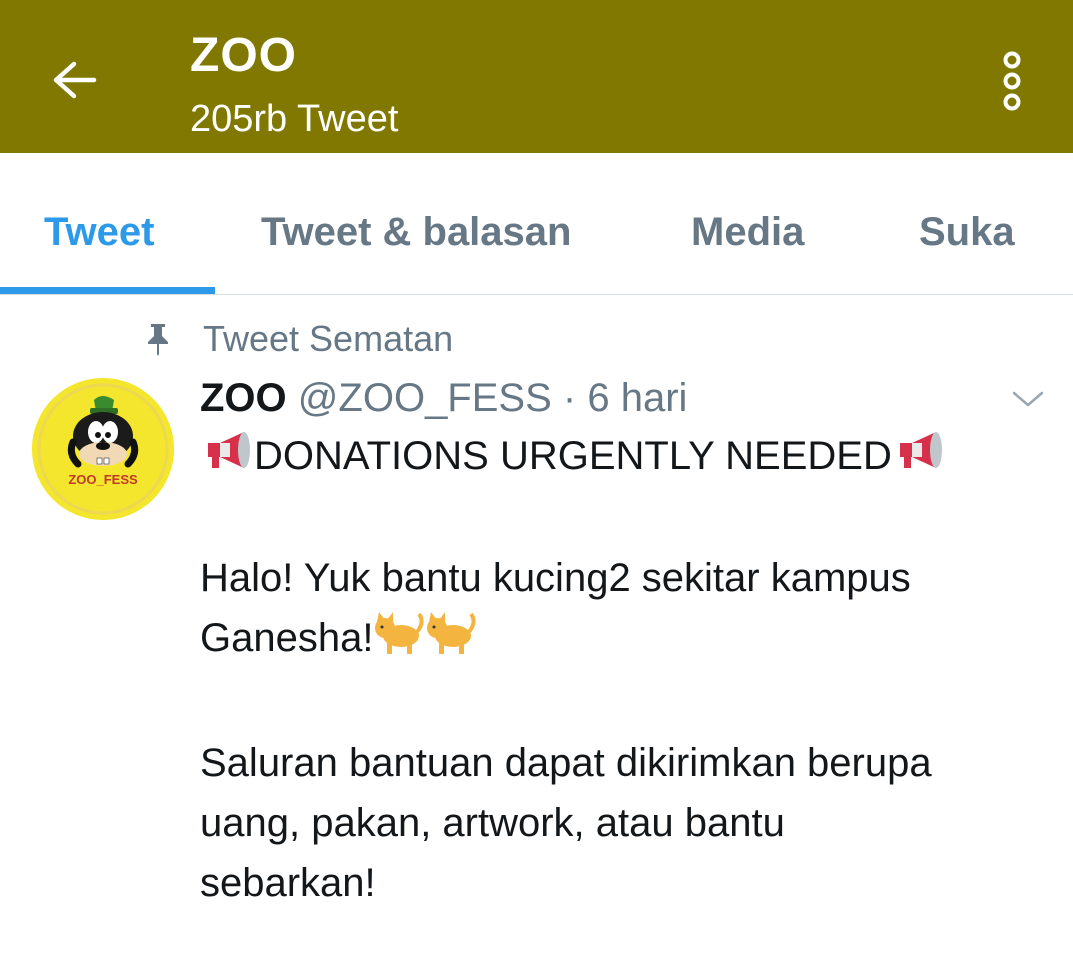 The width and height of the screenshot is (1073, 953). I want to click on profile-header: ZOO 205rb Tweet, so click(294, 85).